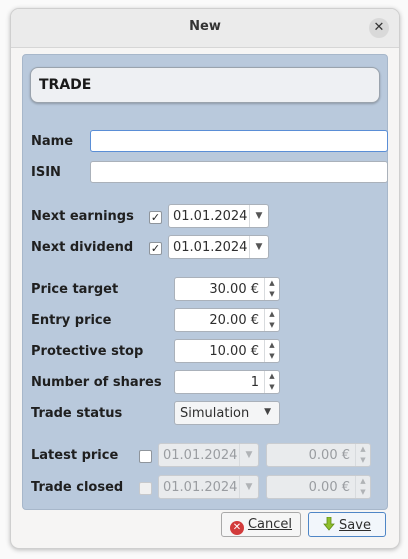  Describe the element at coordinates (46, 172) in the screenshot. I see `isin-label: ISIN` at that location.